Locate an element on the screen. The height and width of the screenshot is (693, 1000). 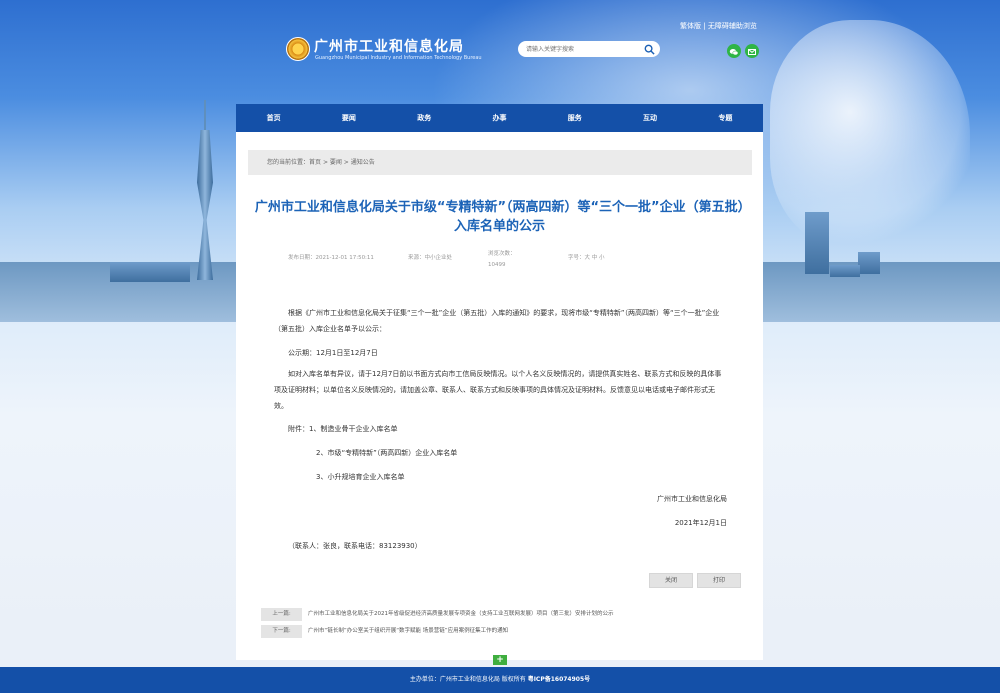
traditional-chinese-link: 繁体版 is located at coordinates (690, 26).